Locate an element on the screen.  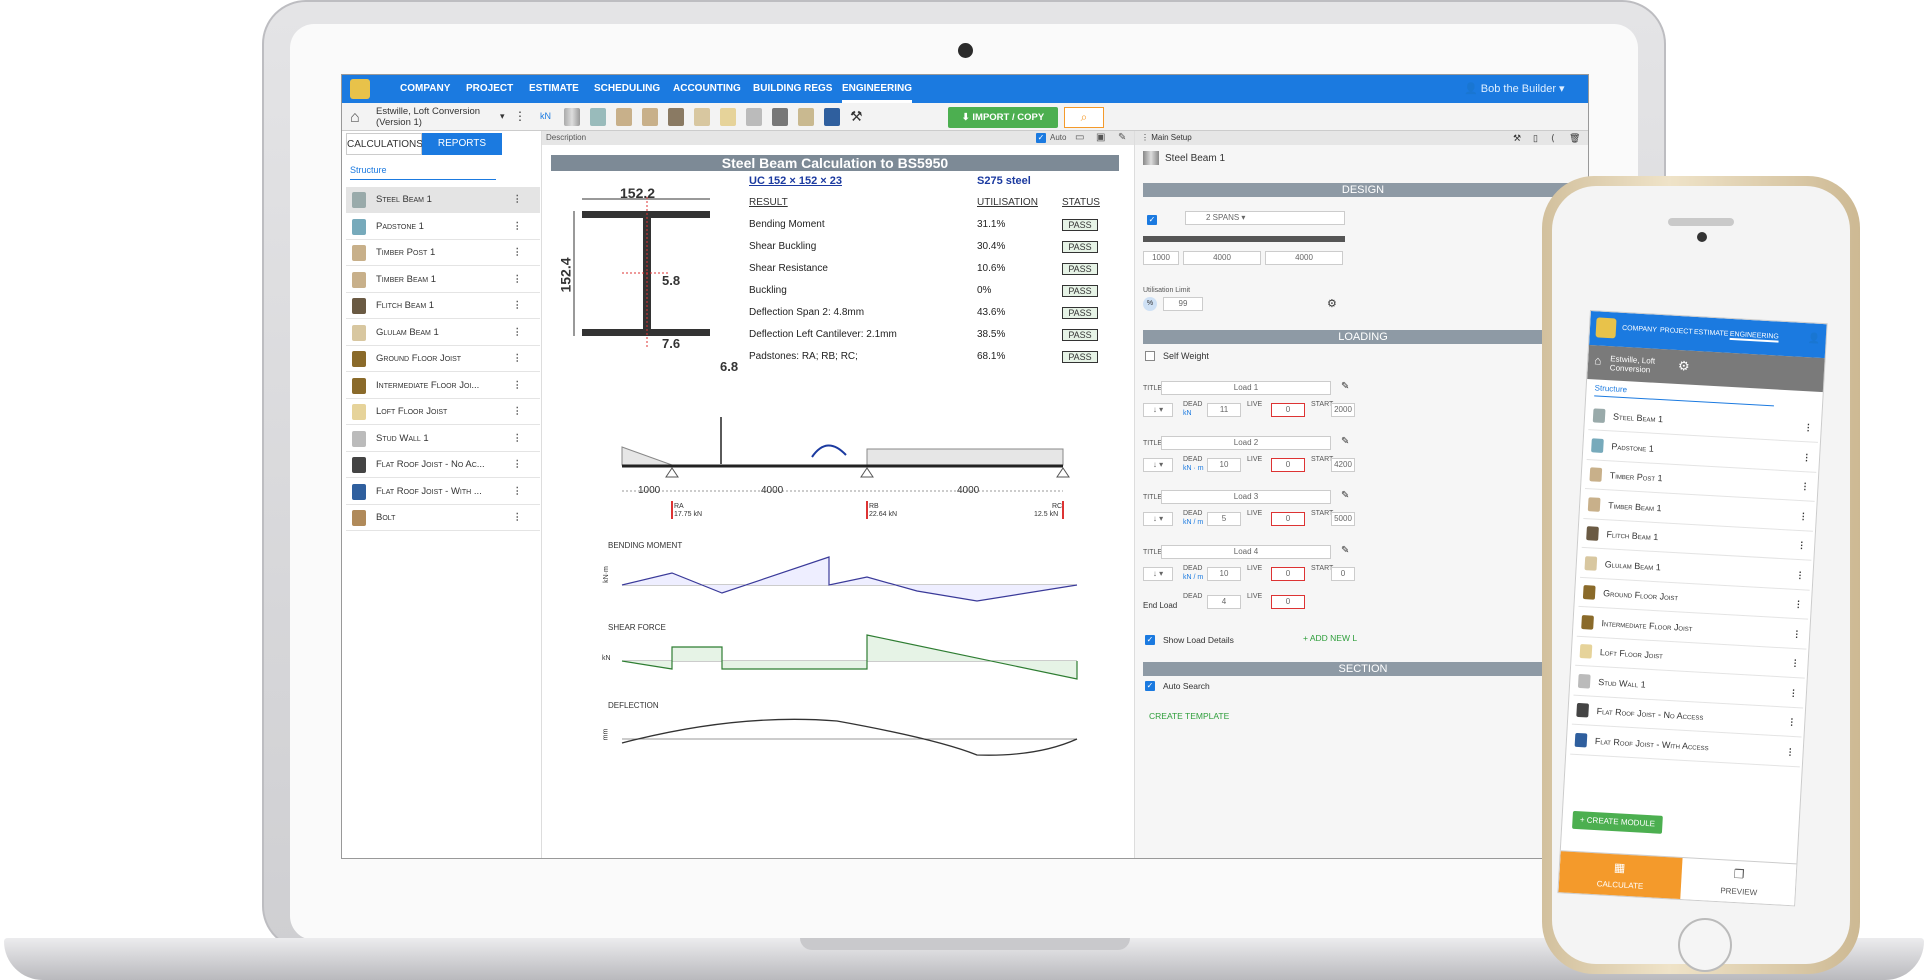
dead-input: 10 is located at coordinates (1224, 573).